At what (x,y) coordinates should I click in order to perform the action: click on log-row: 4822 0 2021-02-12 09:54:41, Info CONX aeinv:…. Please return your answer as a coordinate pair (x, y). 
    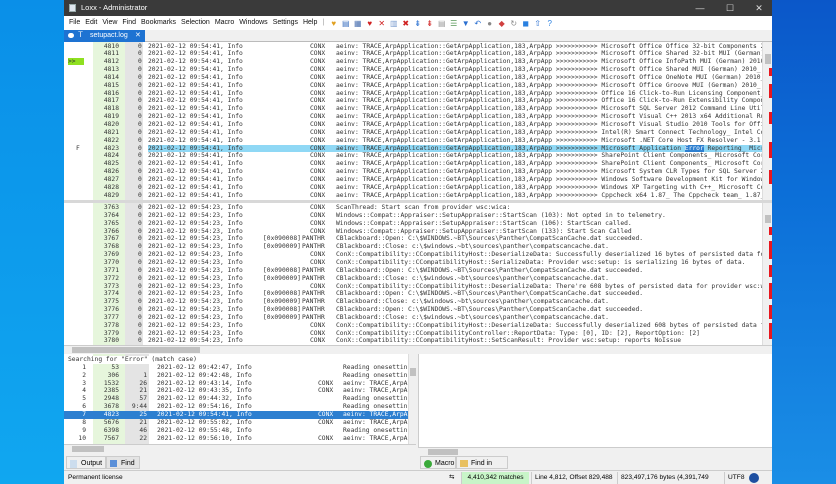
    Looking at the image, I should click on (413, 141).